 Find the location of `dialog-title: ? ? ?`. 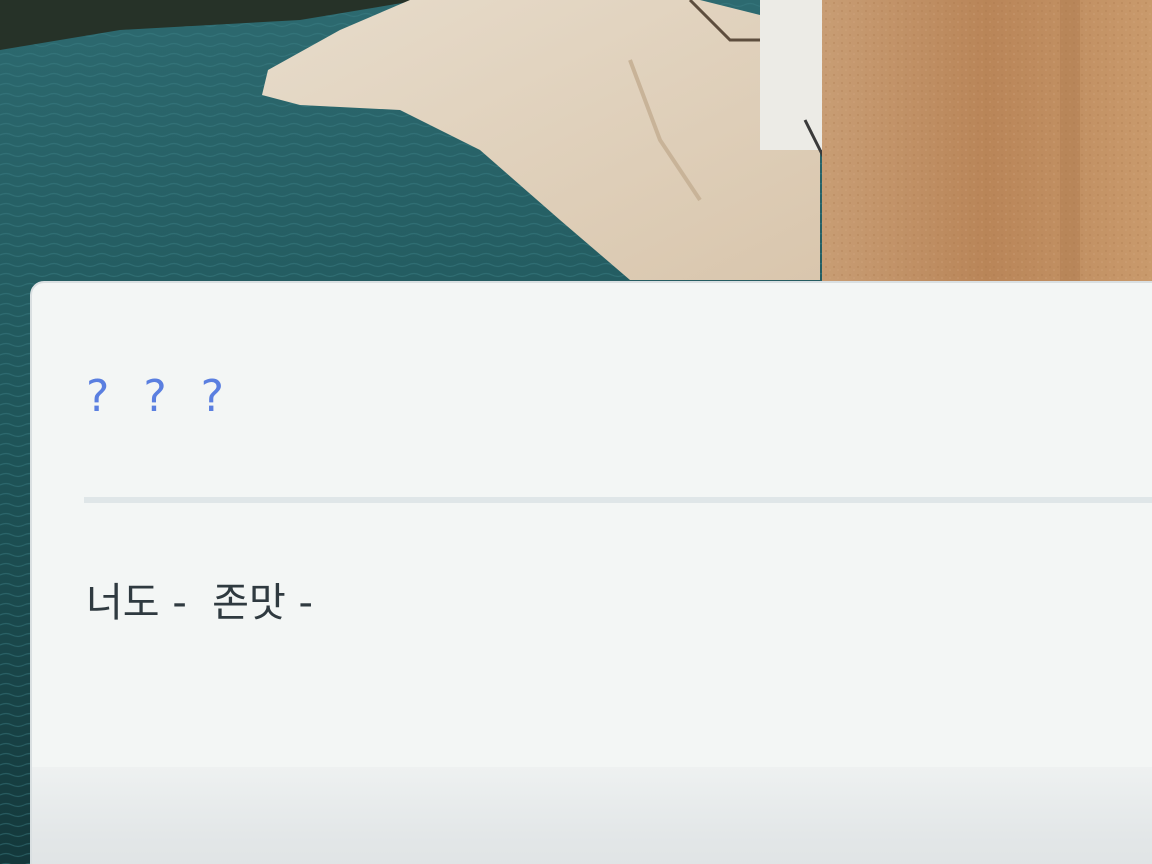

dialog-title: ? ? ? is located at coordinates (160, 396).